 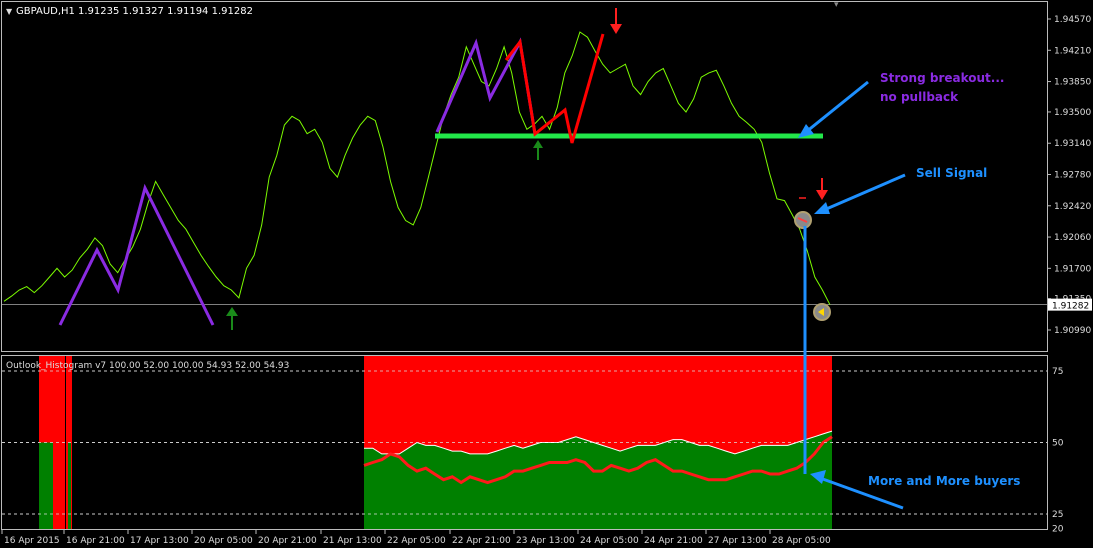 I want to click on time-tick-label: 20 Apr 21:00, so click(x=287, y=541).